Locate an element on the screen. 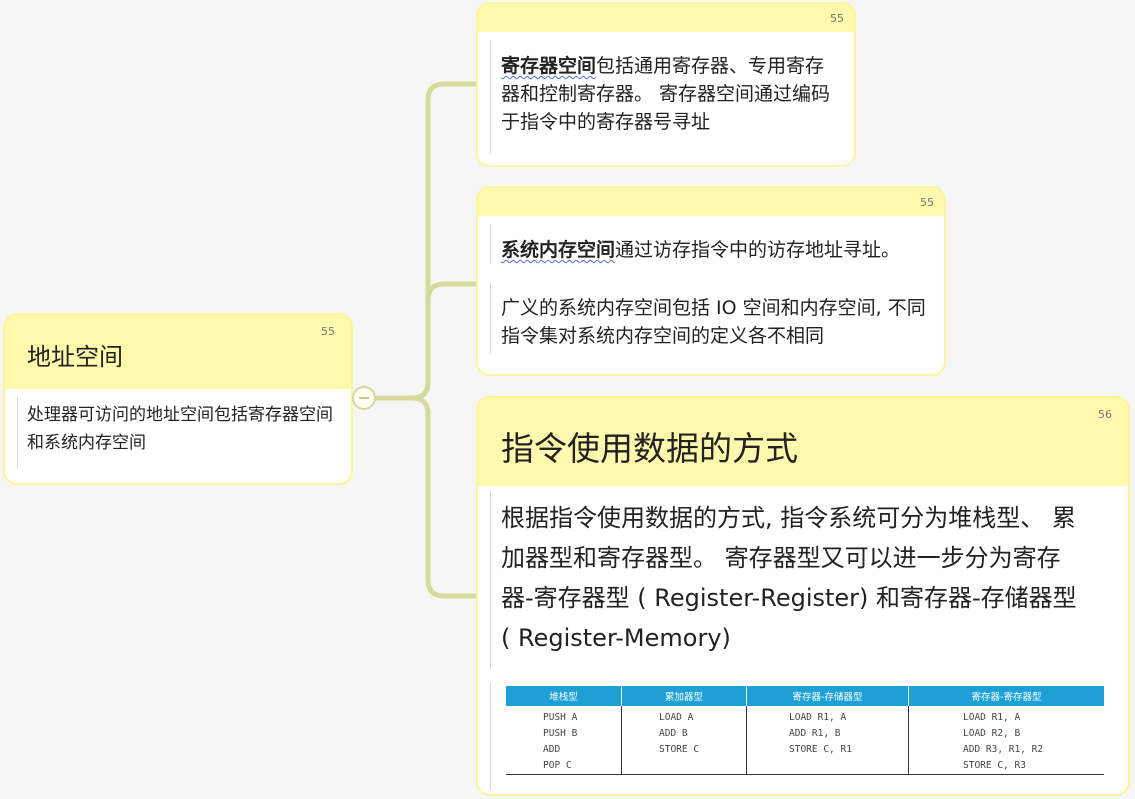 This screenshot has height=799, width=1135. node-title: 指令使用数据的方式 is located at coordinates (649, 448).